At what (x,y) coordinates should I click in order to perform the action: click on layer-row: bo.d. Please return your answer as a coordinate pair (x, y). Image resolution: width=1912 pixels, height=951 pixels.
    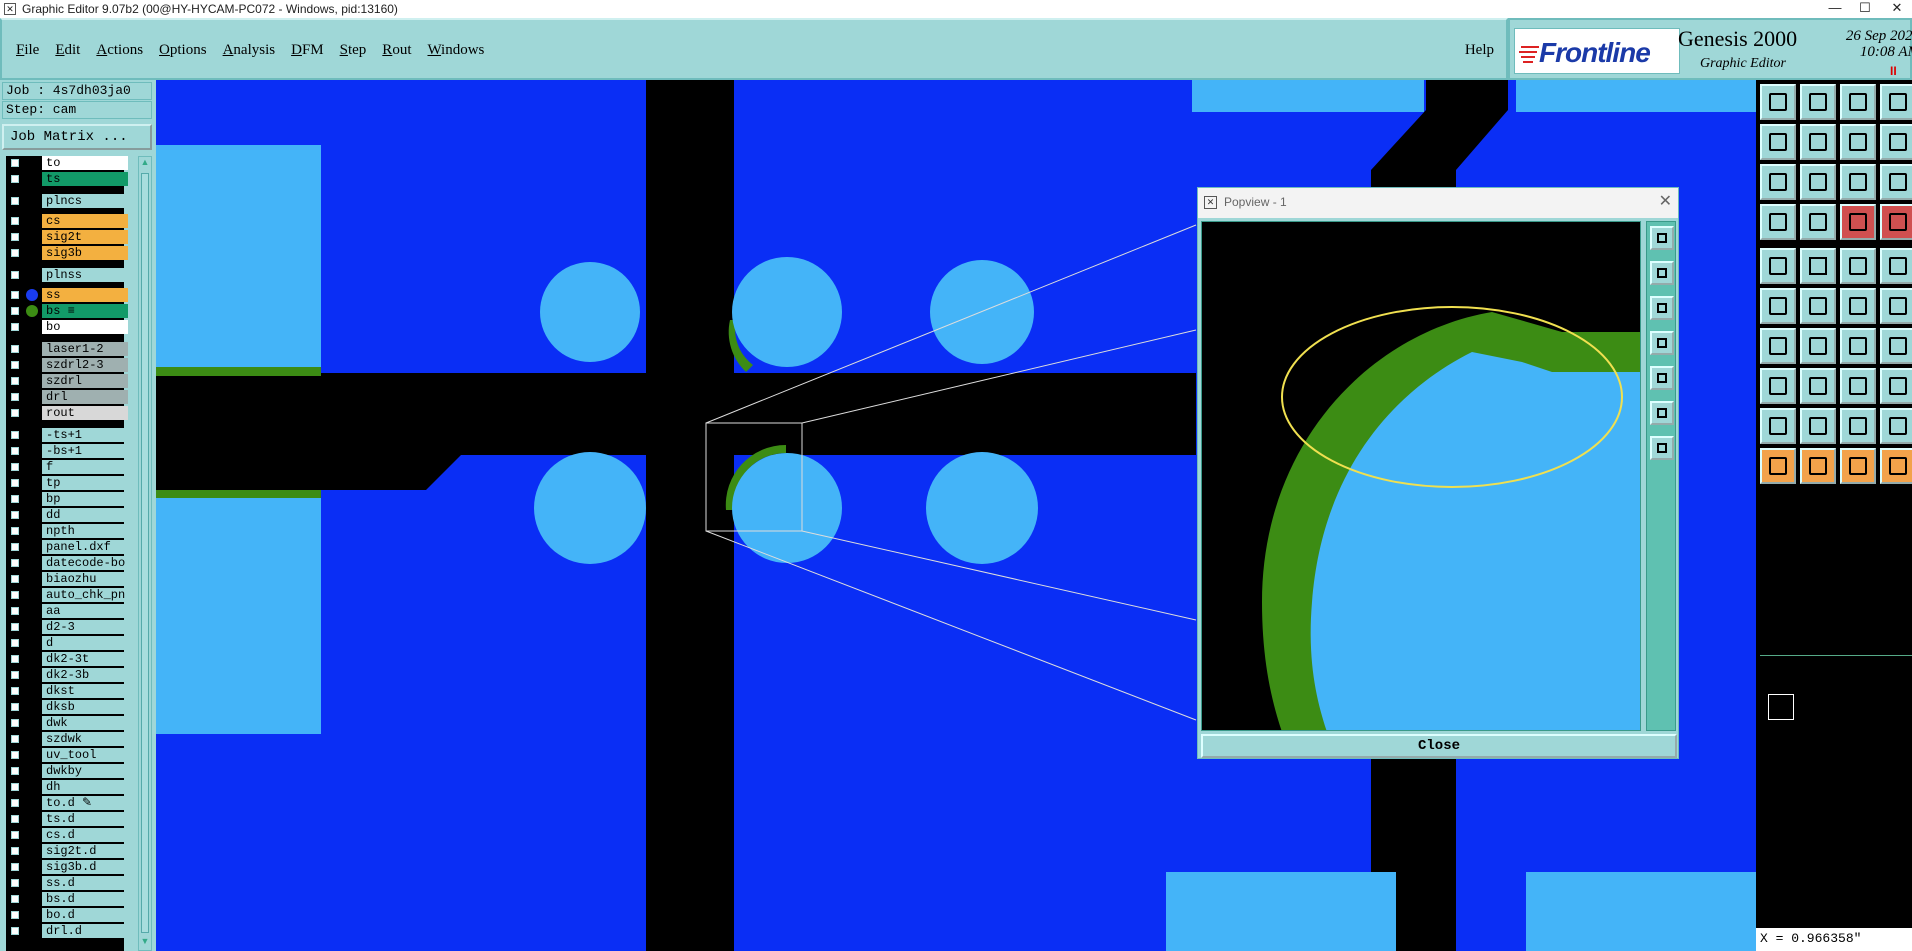
    Looking at the image, I should click on (67, 915).